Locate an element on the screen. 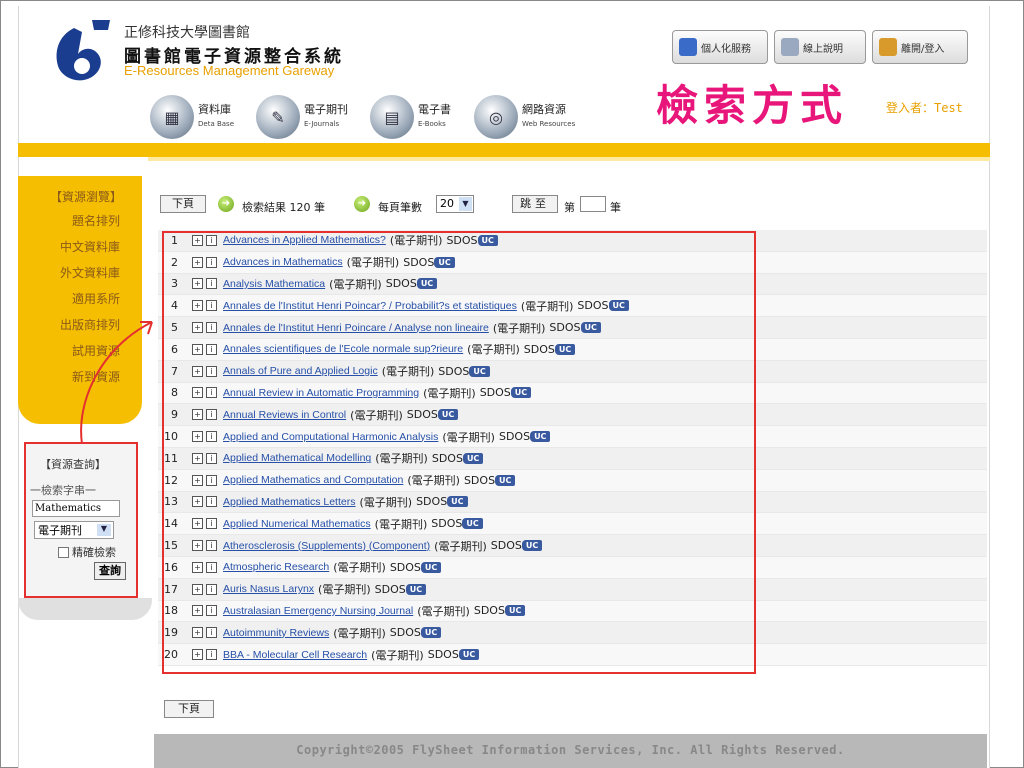  result-title-link: Auris Nasus Larynx is located at coordinates (268, 589).